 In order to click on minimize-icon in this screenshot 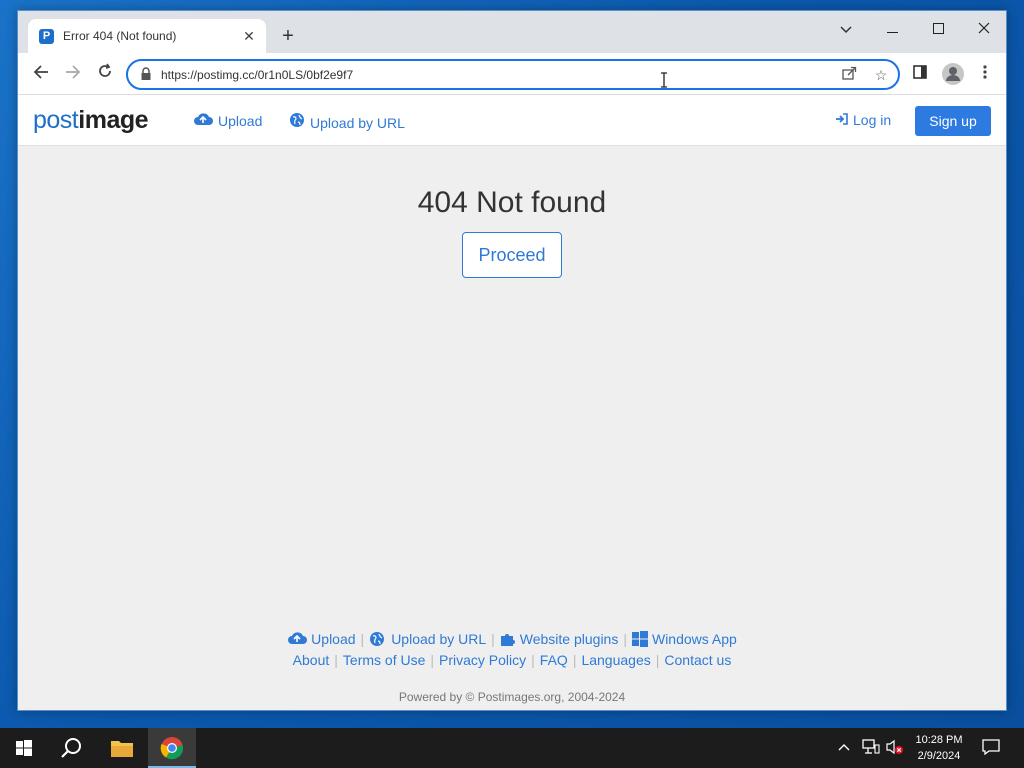, I will do `click(892, 29)`.